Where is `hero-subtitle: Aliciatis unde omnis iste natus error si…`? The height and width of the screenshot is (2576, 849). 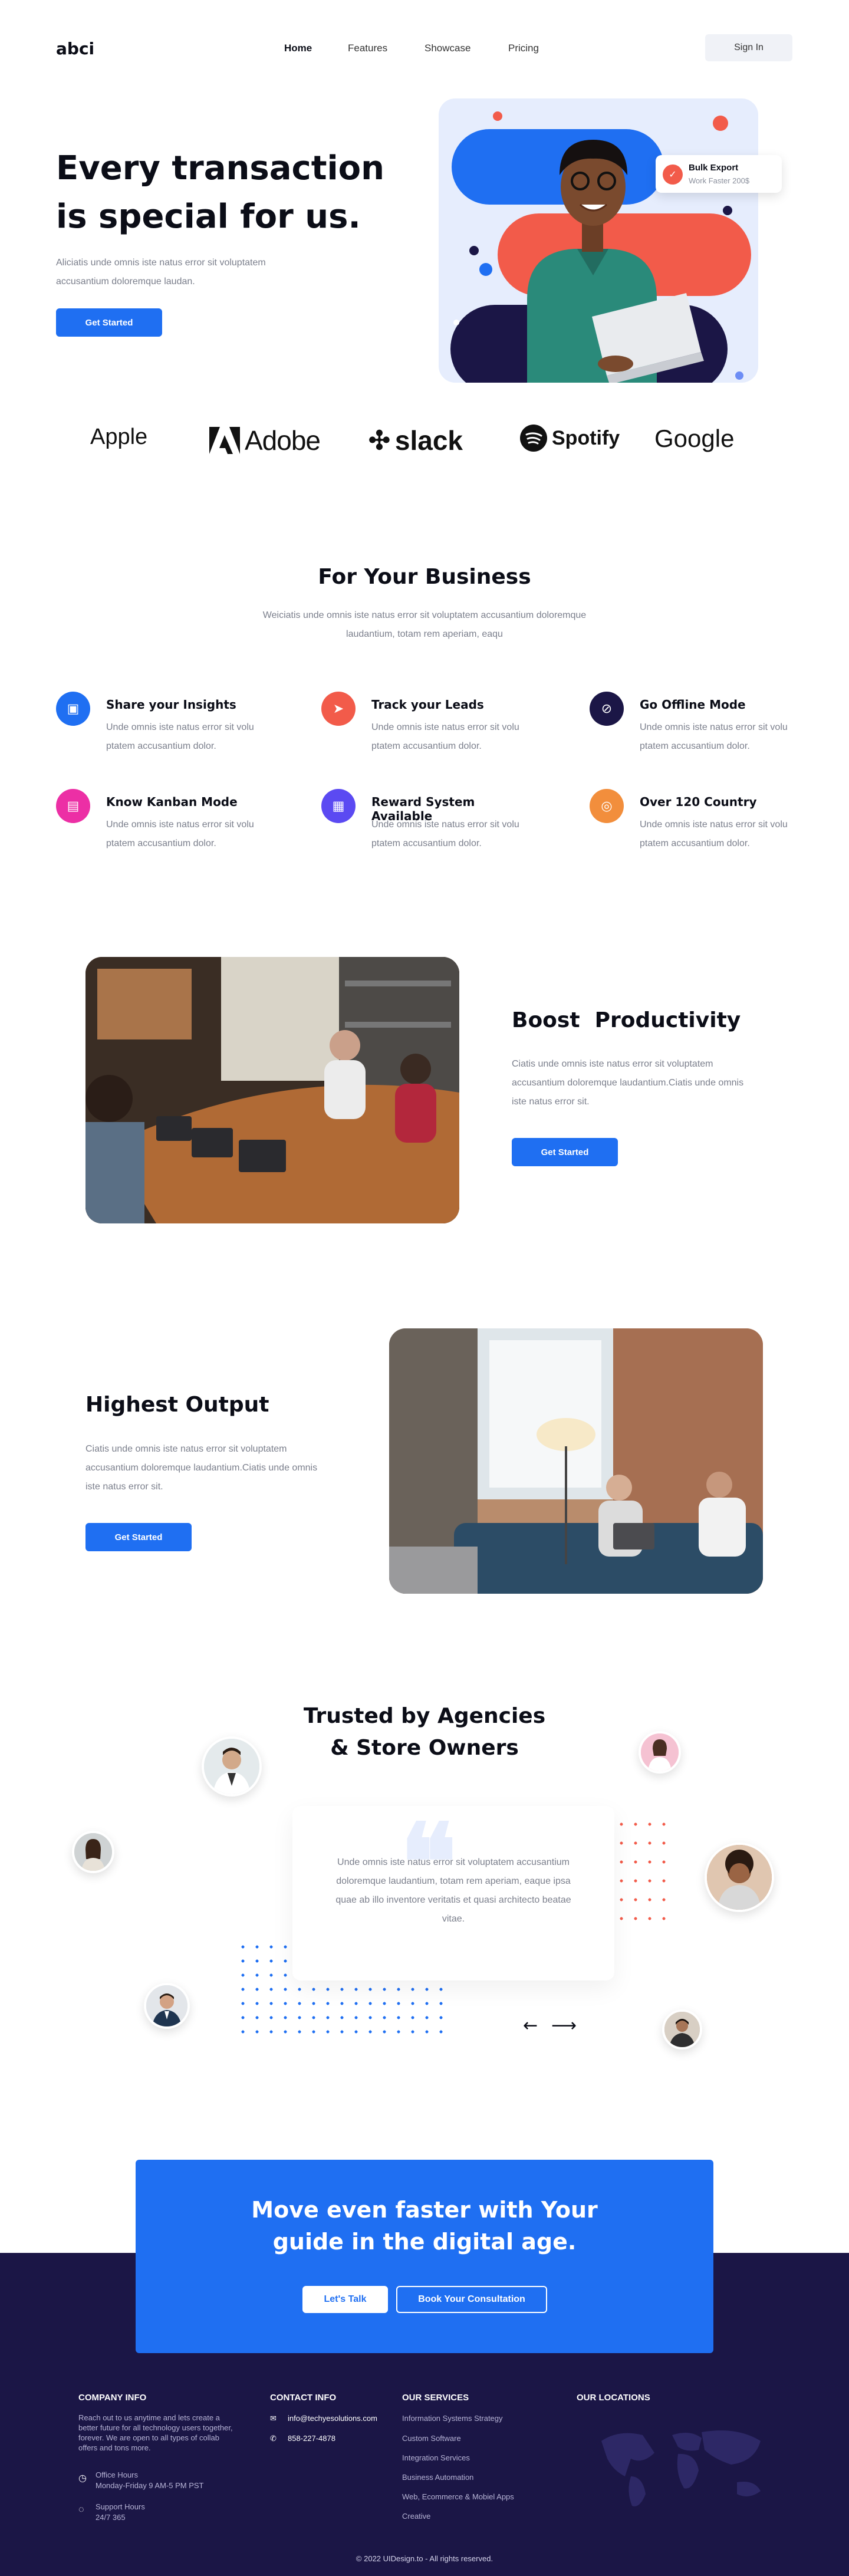 hero-subtitle: Aliciatis unde omnis iste natus error si… is located at coordinates (161, 273).